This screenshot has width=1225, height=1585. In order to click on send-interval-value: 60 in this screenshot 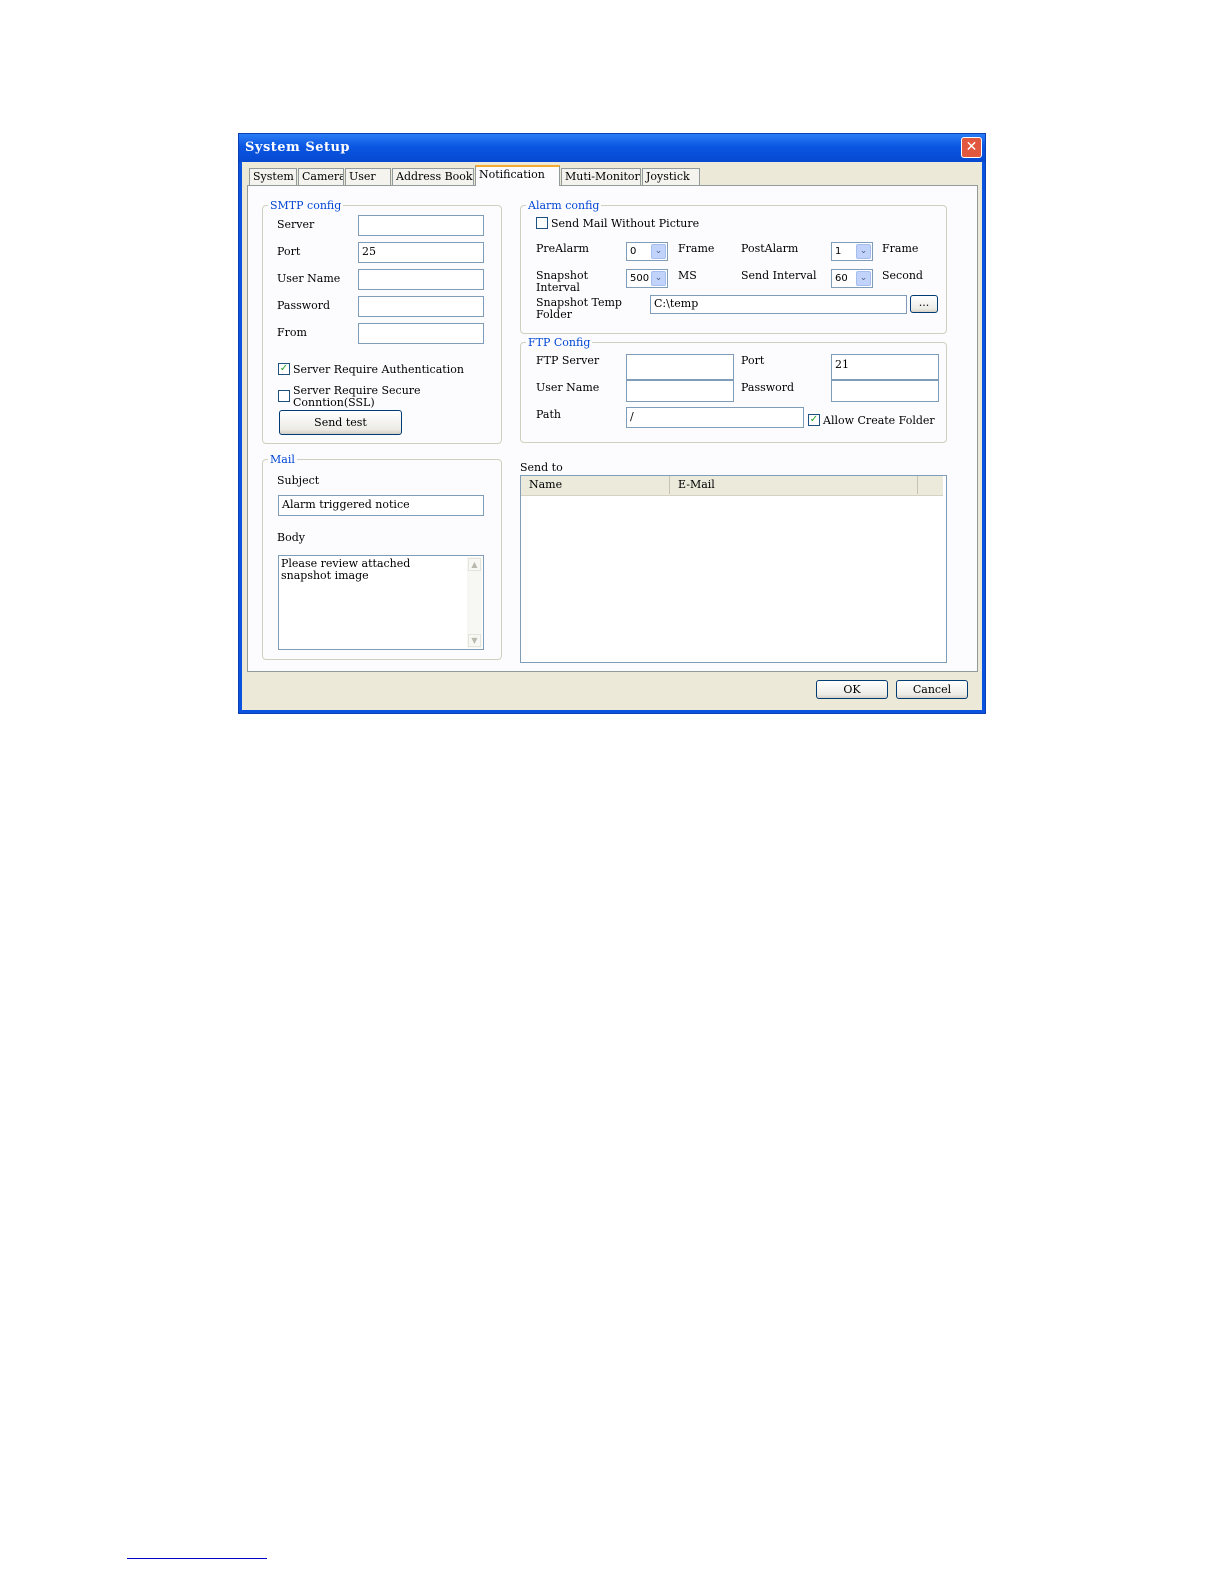, I will do `click(841, 278)`.